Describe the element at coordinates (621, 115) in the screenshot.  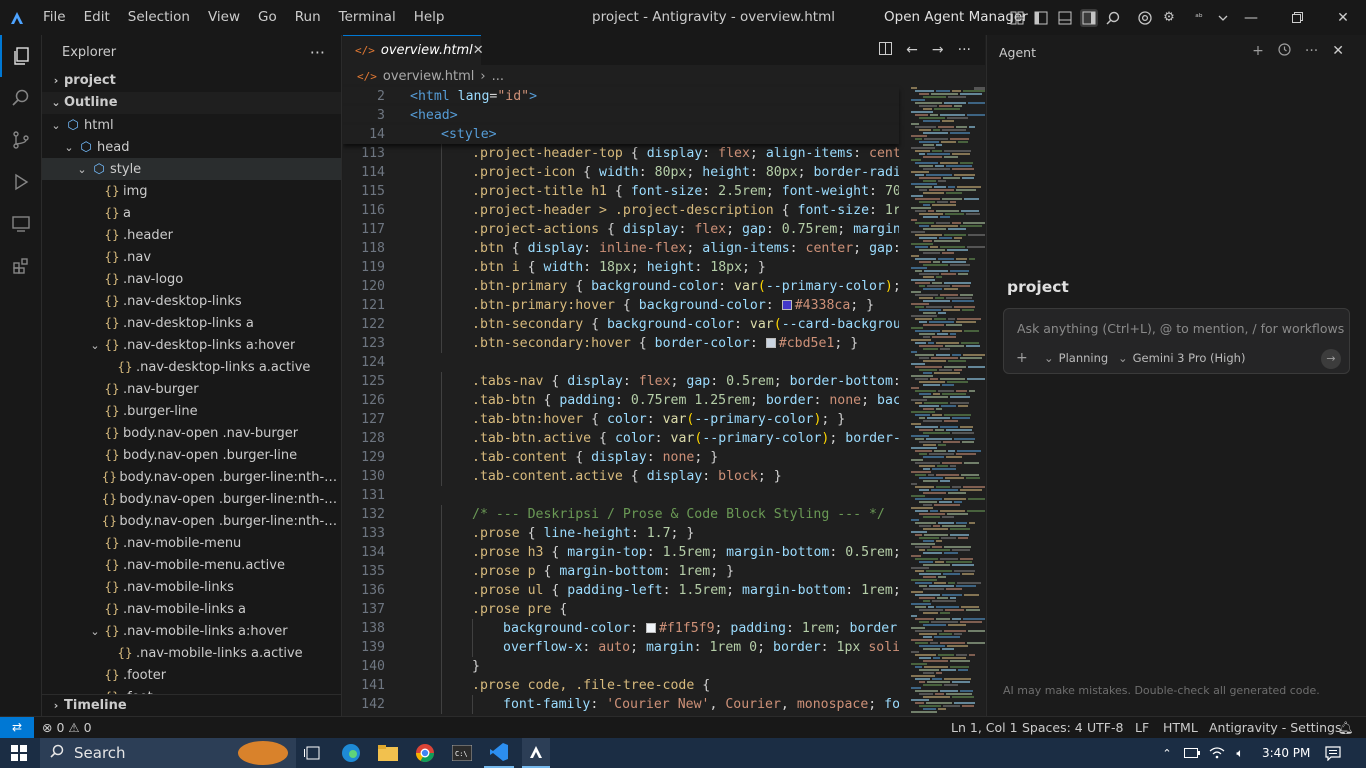
I see `sticky-scroll-line: 3 <head>` at that location.